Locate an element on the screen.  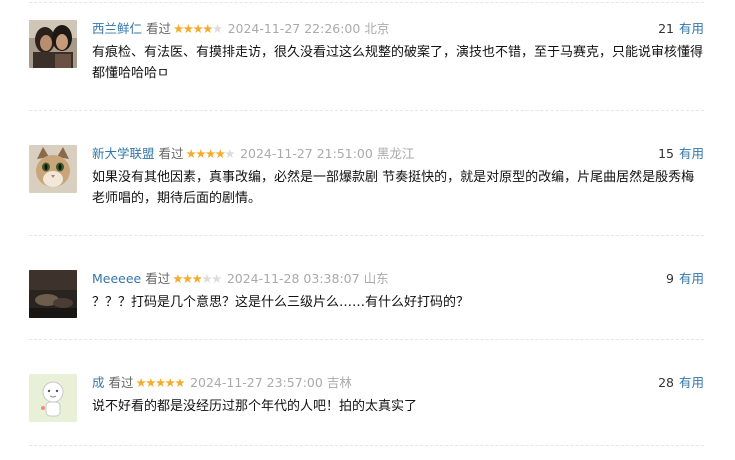
vote-area: 15 有用 is located at coordinates (681, 154).